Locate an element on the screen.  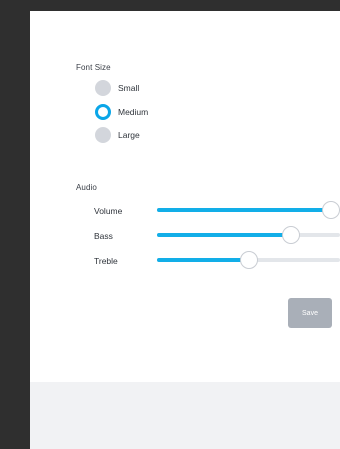
save-button: Save is located at coordinates (310, 313).